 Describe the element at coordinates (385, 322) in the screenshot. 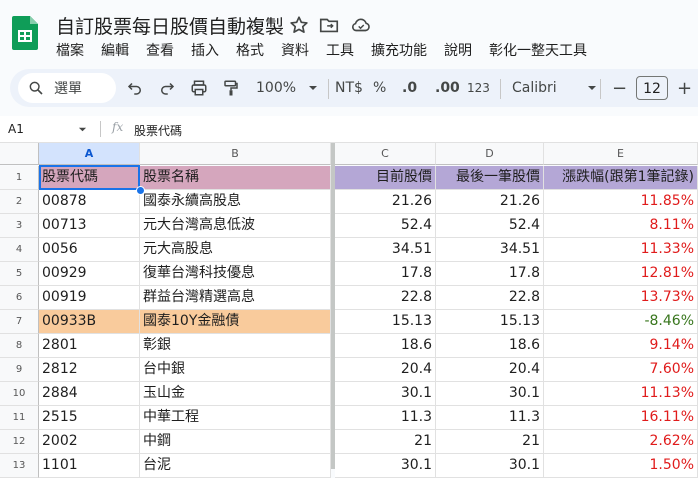

I see `cell-current-price: 15.13` at that location.